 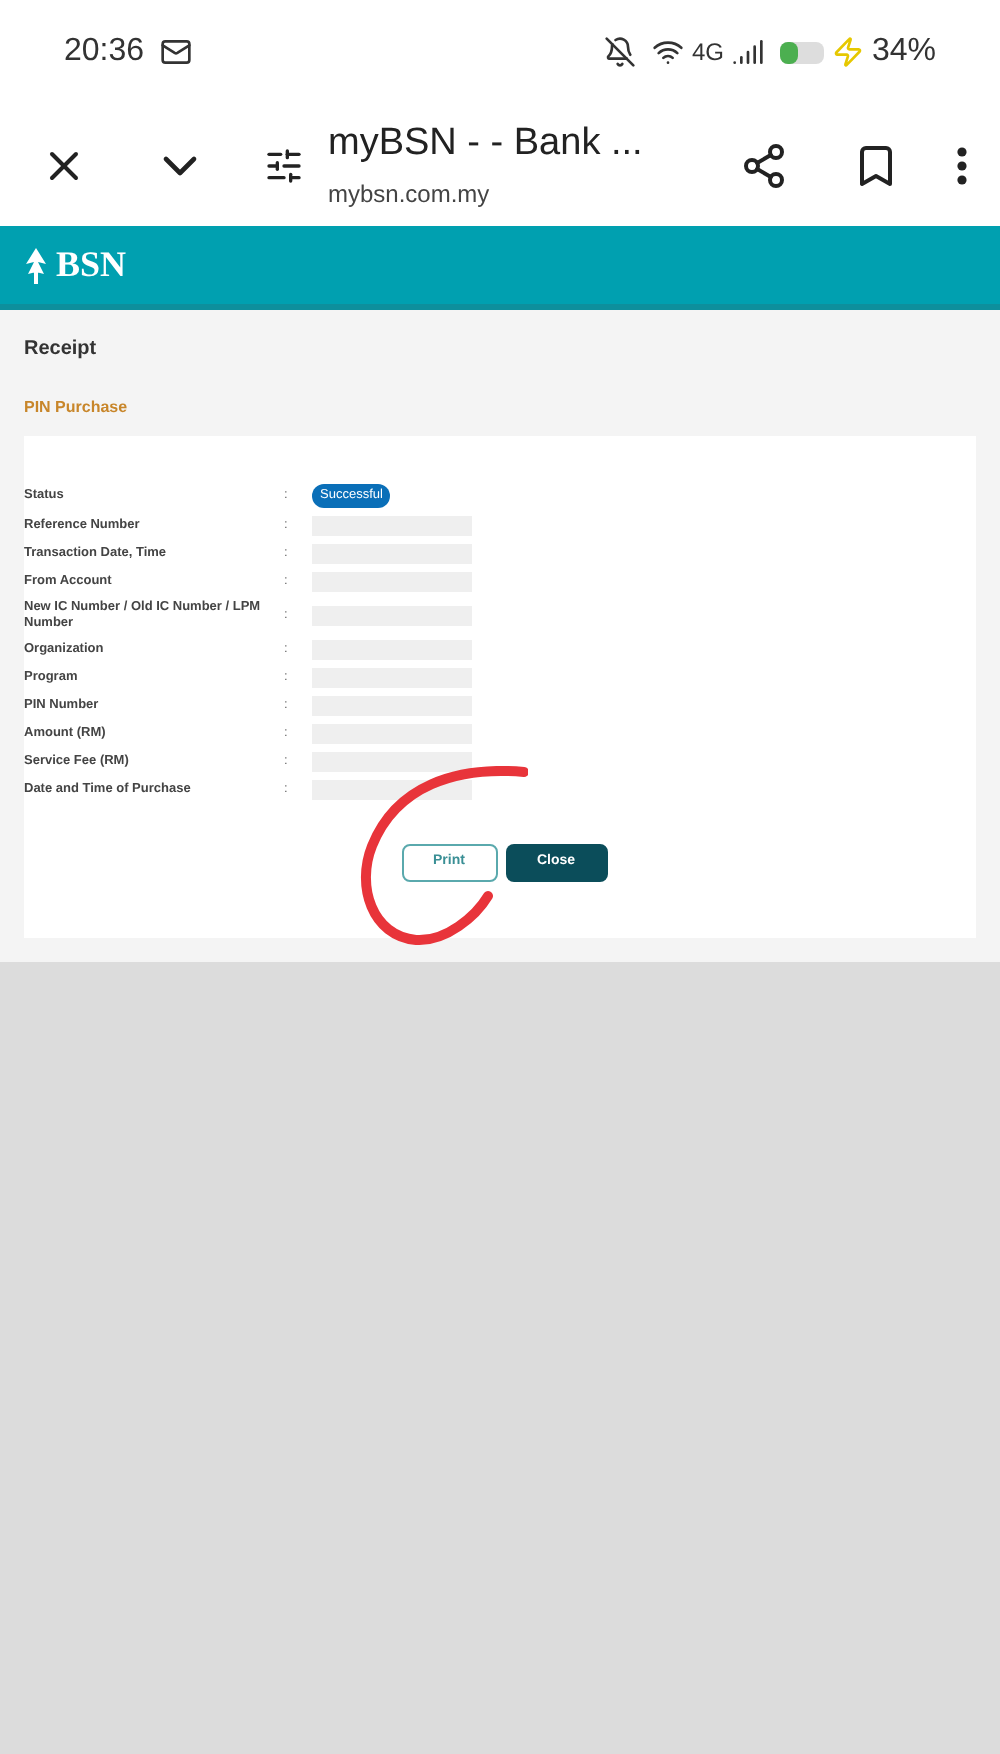 What do you see at coordinates (77, 408) in the screenshot?
I see `section-title: PIN Purchase` at bounding box center [77, 408].